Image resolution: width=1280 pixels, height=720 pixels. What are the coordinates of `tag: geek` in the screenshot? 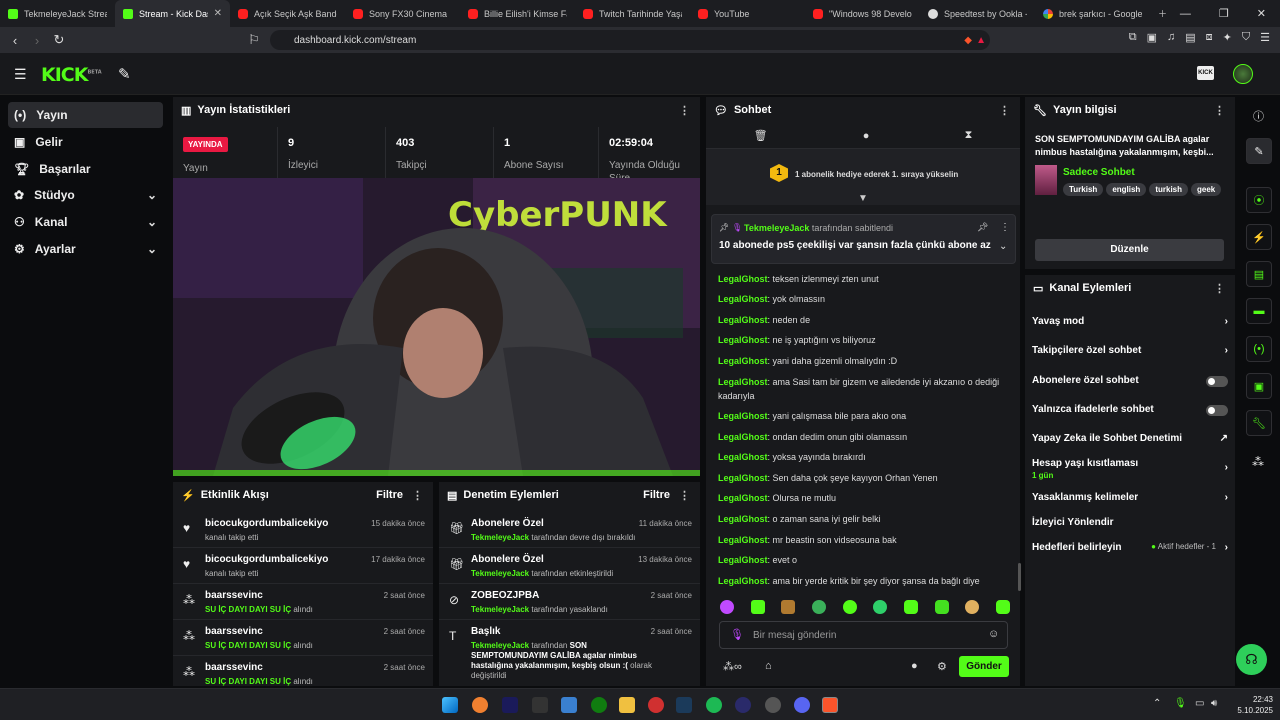 It's located at (1206, 189).